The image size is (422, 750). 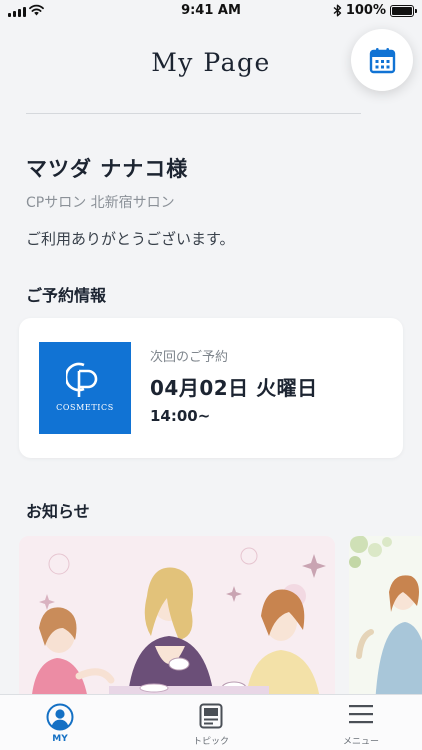 What do you see at coordinates (193, 113) in the screenshot?
I see `title-divider` at bounding box center [193, 113].